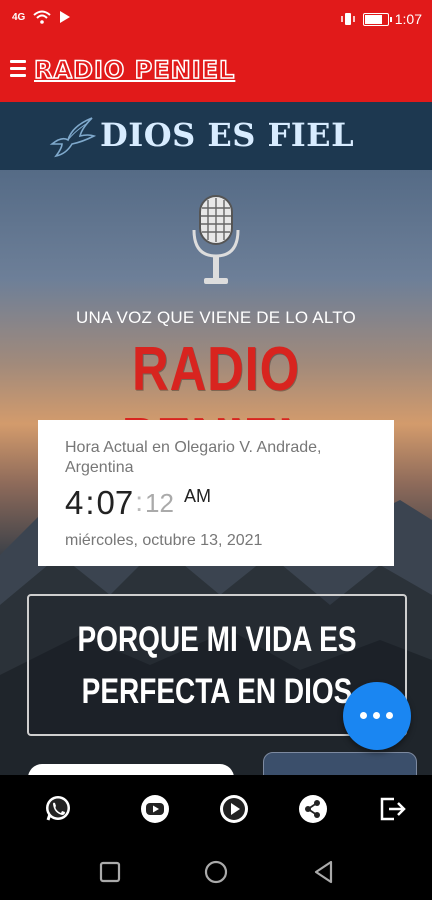 The image size is (432, 900). I want to click on clock-ampm: AM, so click(197, 496).